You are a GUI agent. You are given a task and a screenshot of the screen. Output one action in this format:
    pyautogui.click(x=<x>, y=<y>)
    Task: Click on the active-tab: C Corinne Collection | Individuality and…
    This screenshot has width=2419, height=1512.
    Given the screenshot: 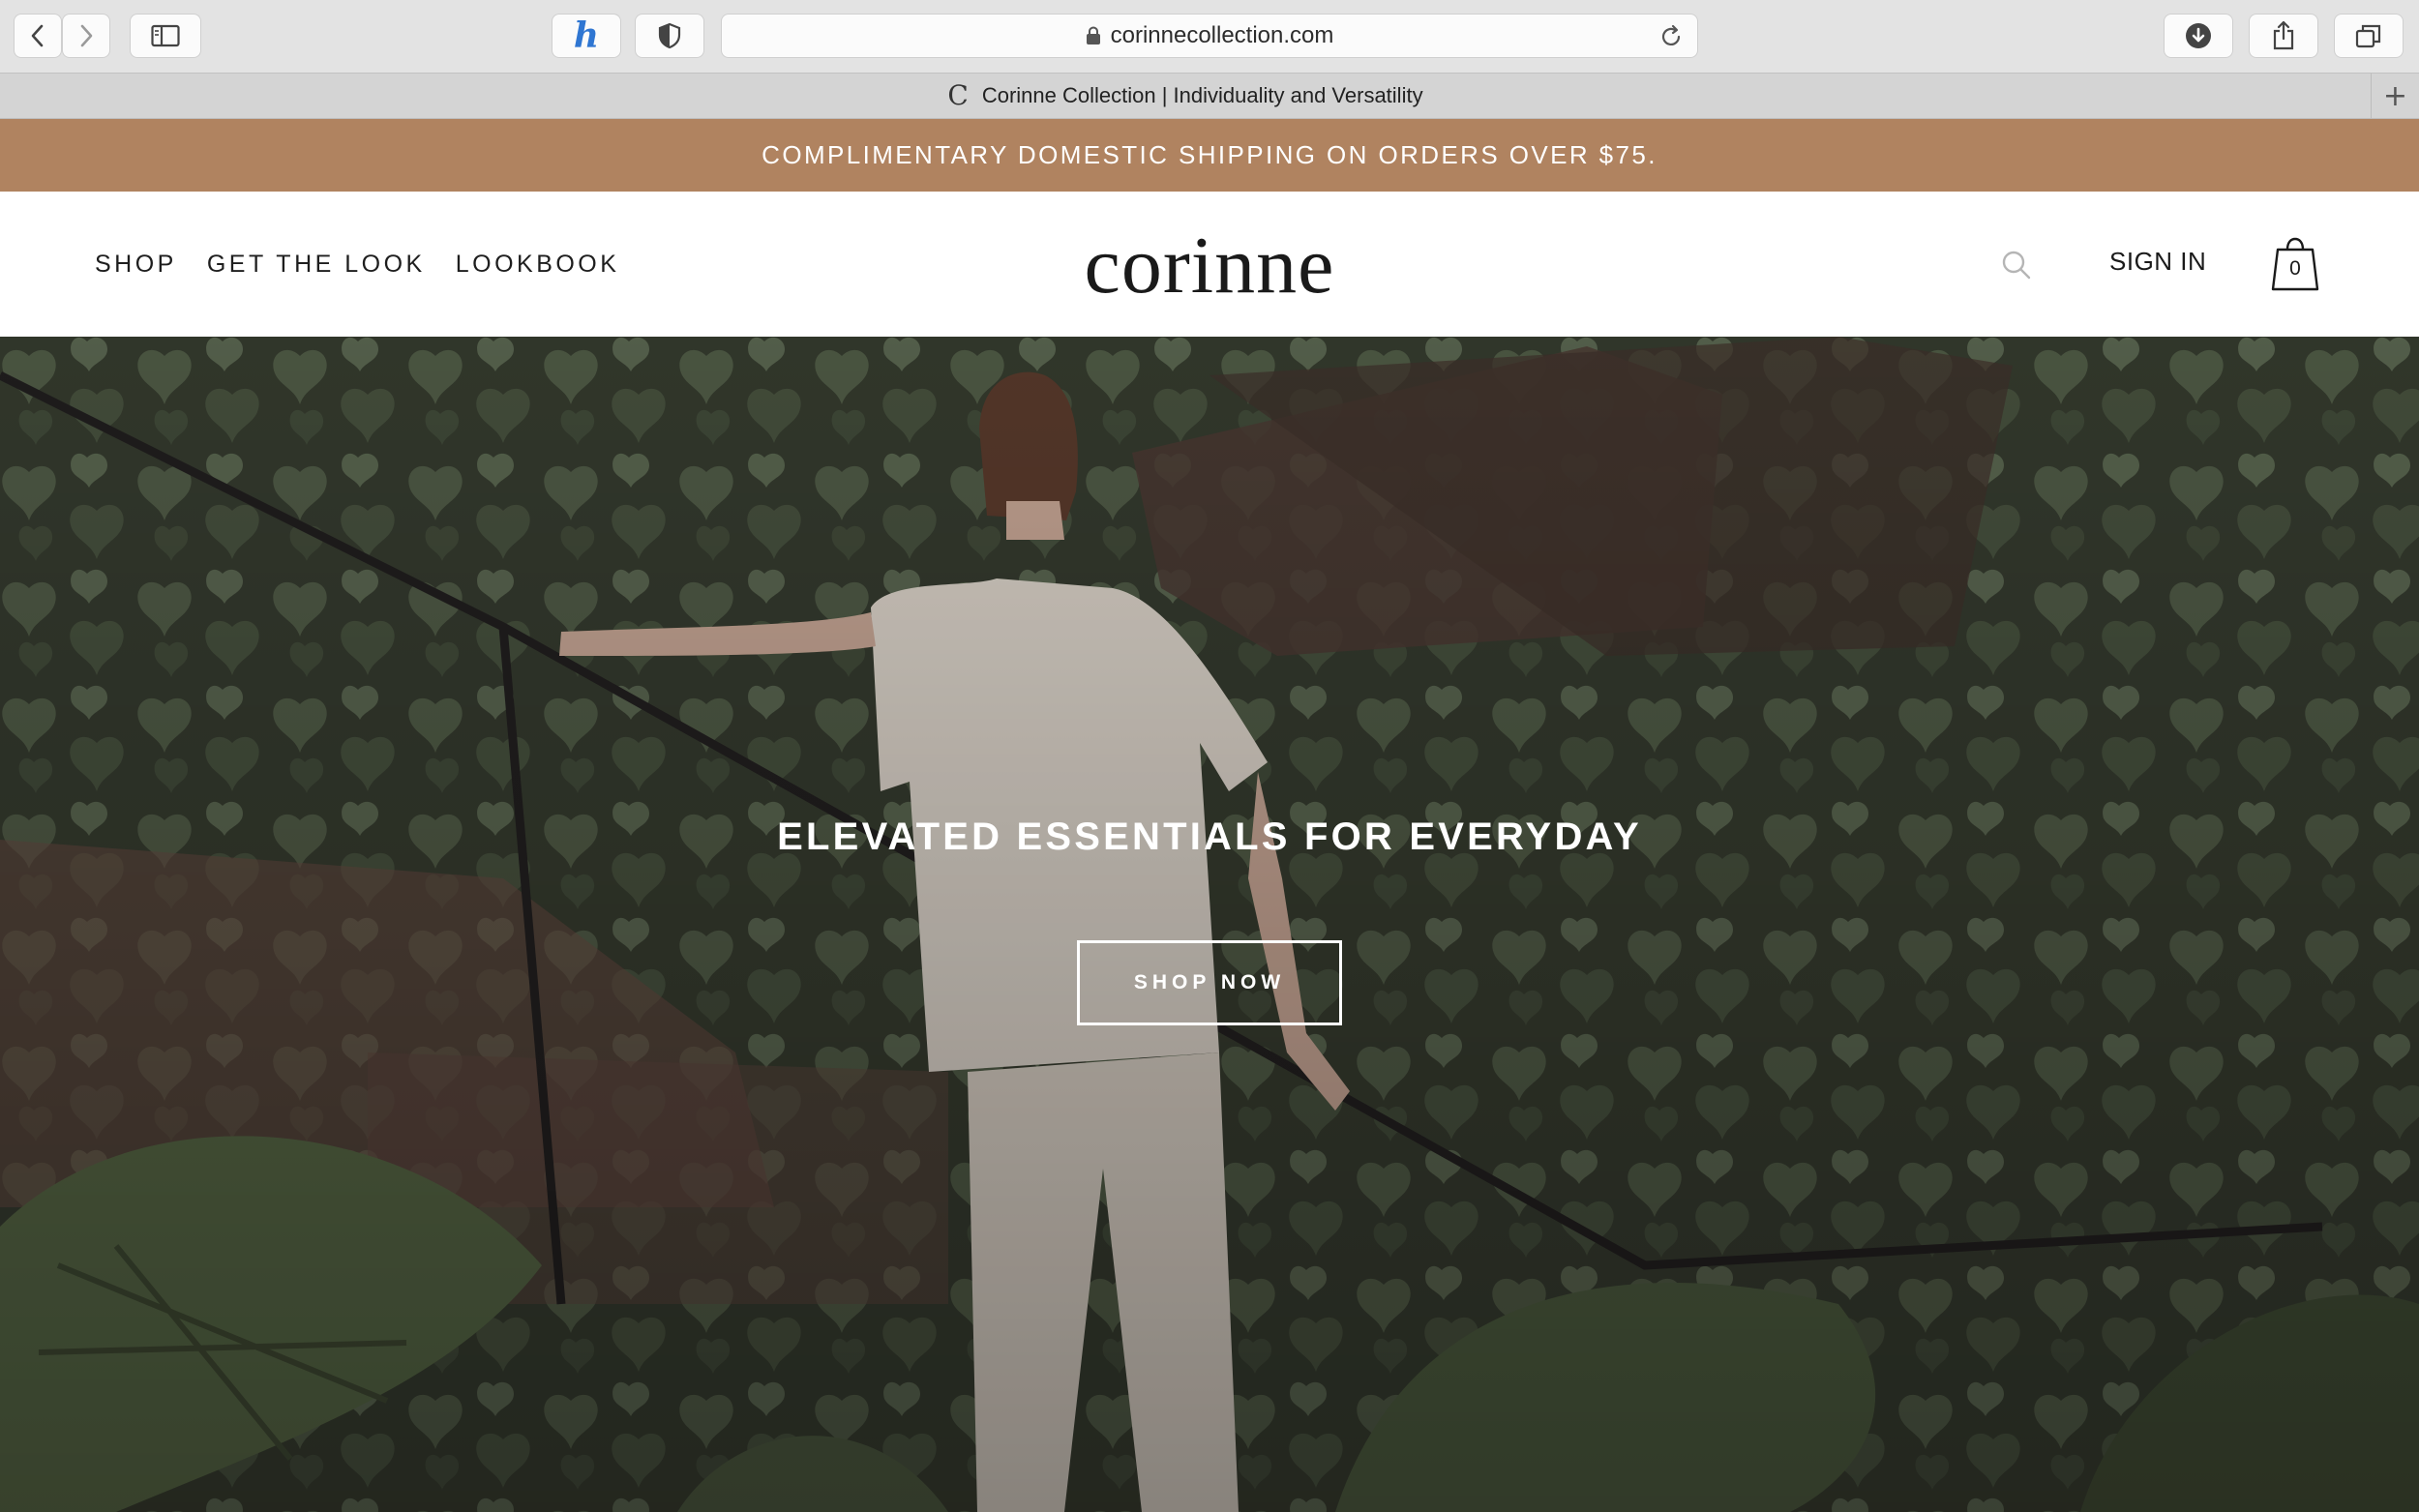 What is the action you would take?
    pyautogui.click(x=1185, y=96)
    